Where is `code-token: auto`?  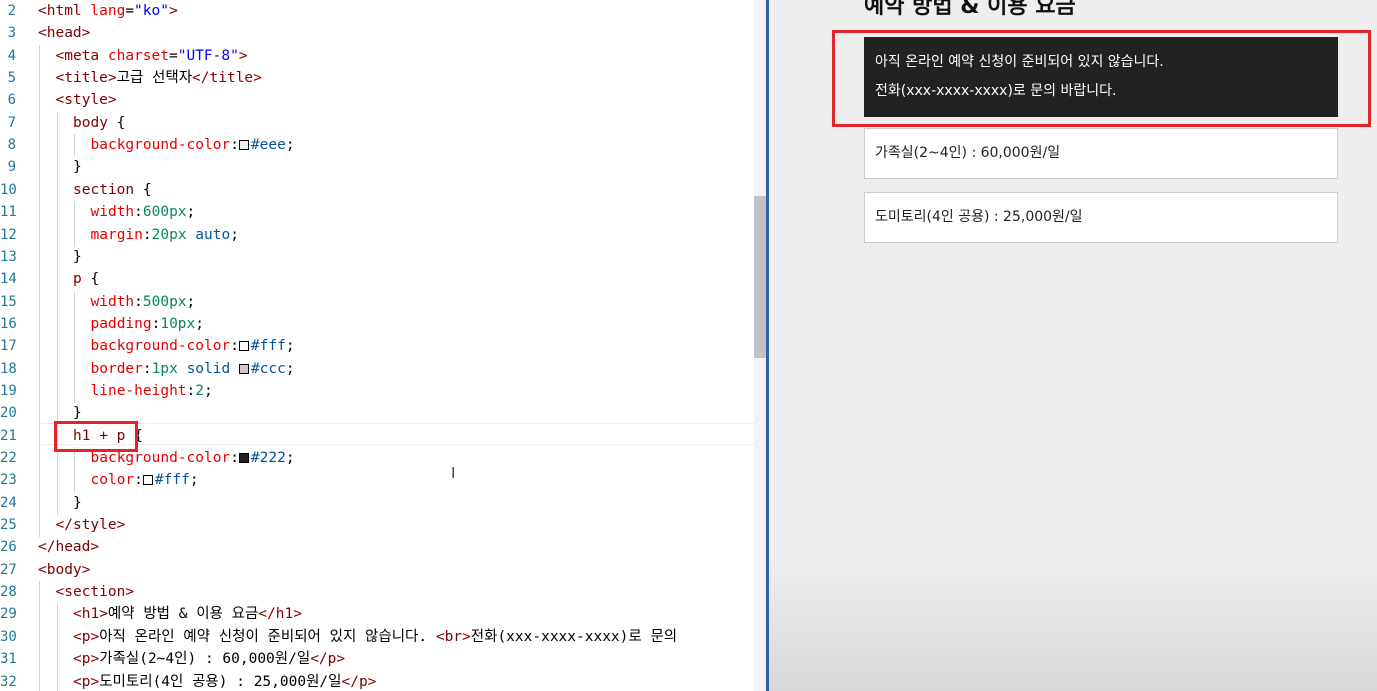 code-token: auto is located at coordinates (213, 234).